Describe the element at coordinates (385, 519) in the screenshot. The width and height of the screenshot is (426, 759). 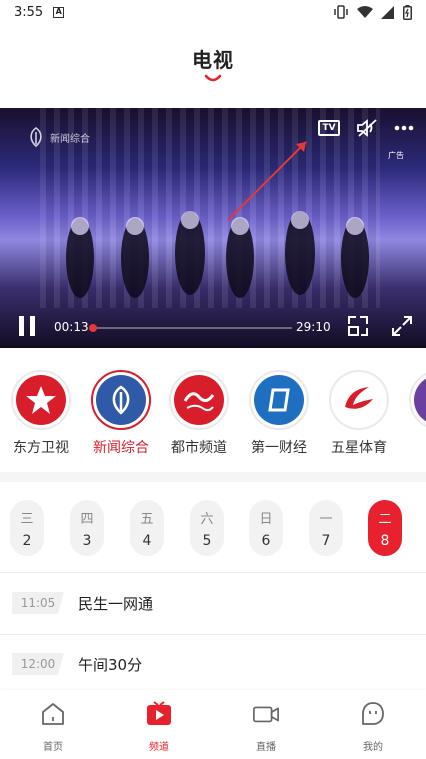
I see `day-weekday: 二` at that location.